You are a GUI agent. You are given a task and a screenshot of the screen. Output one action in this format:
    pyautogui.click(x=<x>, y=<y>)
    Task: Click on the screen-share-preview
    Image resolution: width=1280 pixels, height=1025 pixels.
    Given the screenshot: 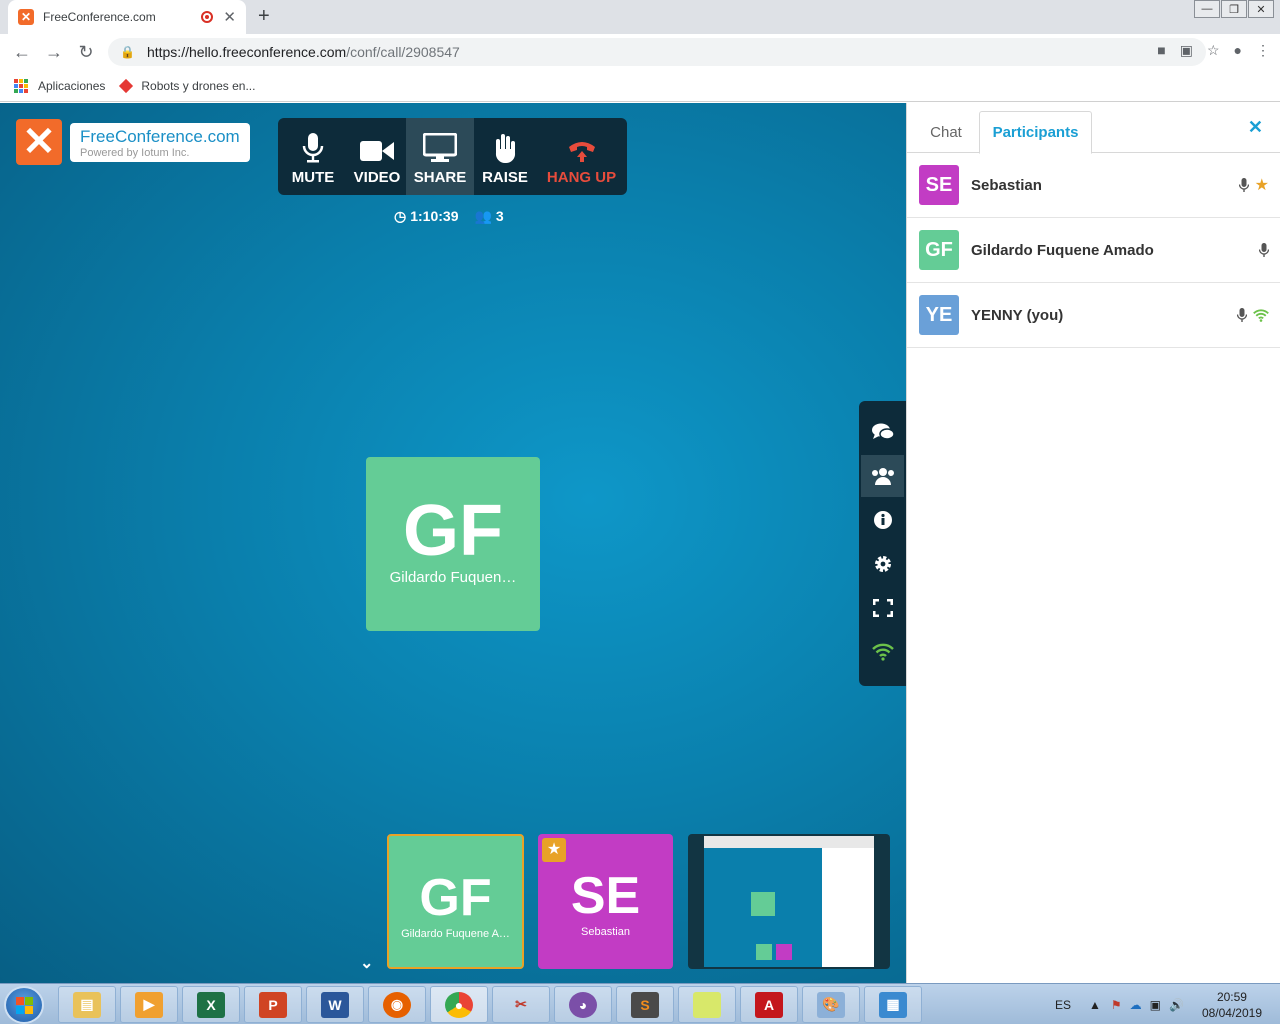 What is the action you would take?
    pyautogui.click(x=789, y=901)
    